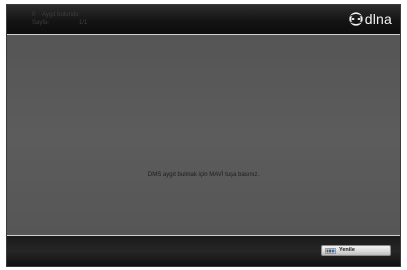 The width and height of the screenshot is (407, 270). What do you see at coordinates (203, 175) in the screenshot?
I see `info-message: DMS aygıt bulmak için MAVİ tuşa basınız.` at bounding box center [203, 175].